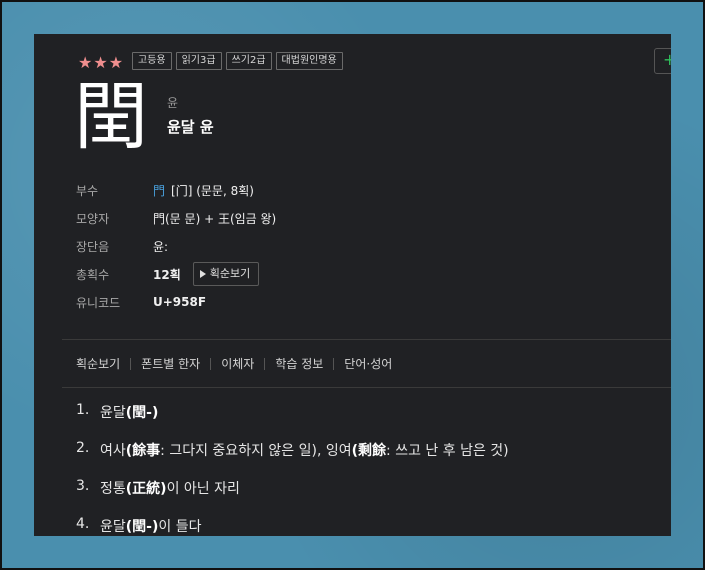 The height and width of the screenshot is (570, 705). What do you see at coordinates (299, 363) in the screenshot?
I see `tab-study-info: 학습 정보` at bounding box center [299, 363].